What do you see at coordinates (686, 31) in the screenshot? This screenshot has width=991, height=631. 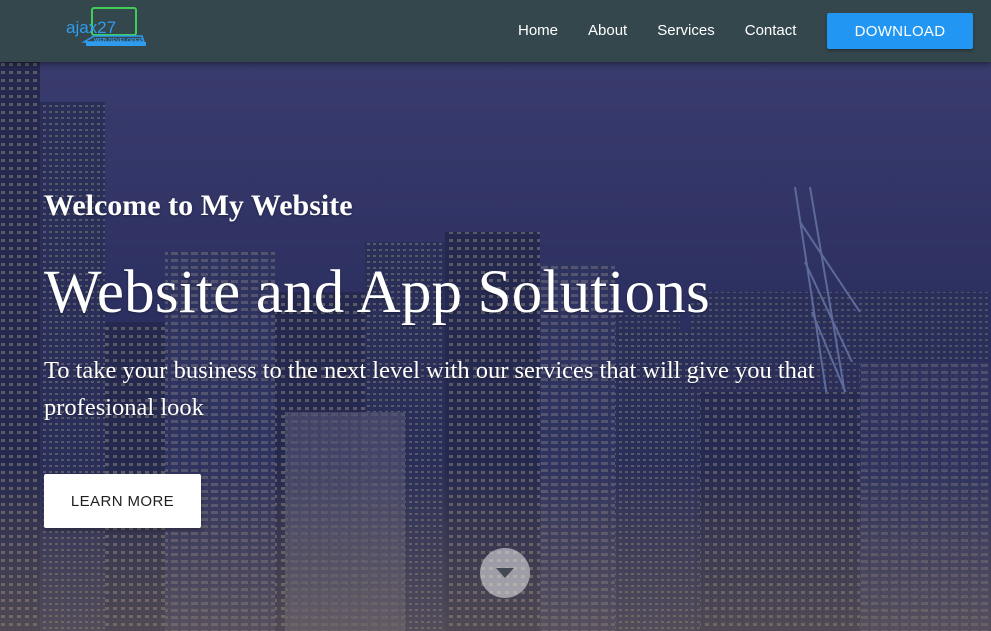 I see `nav-link-services: Services` at bounding box center [686, 31].